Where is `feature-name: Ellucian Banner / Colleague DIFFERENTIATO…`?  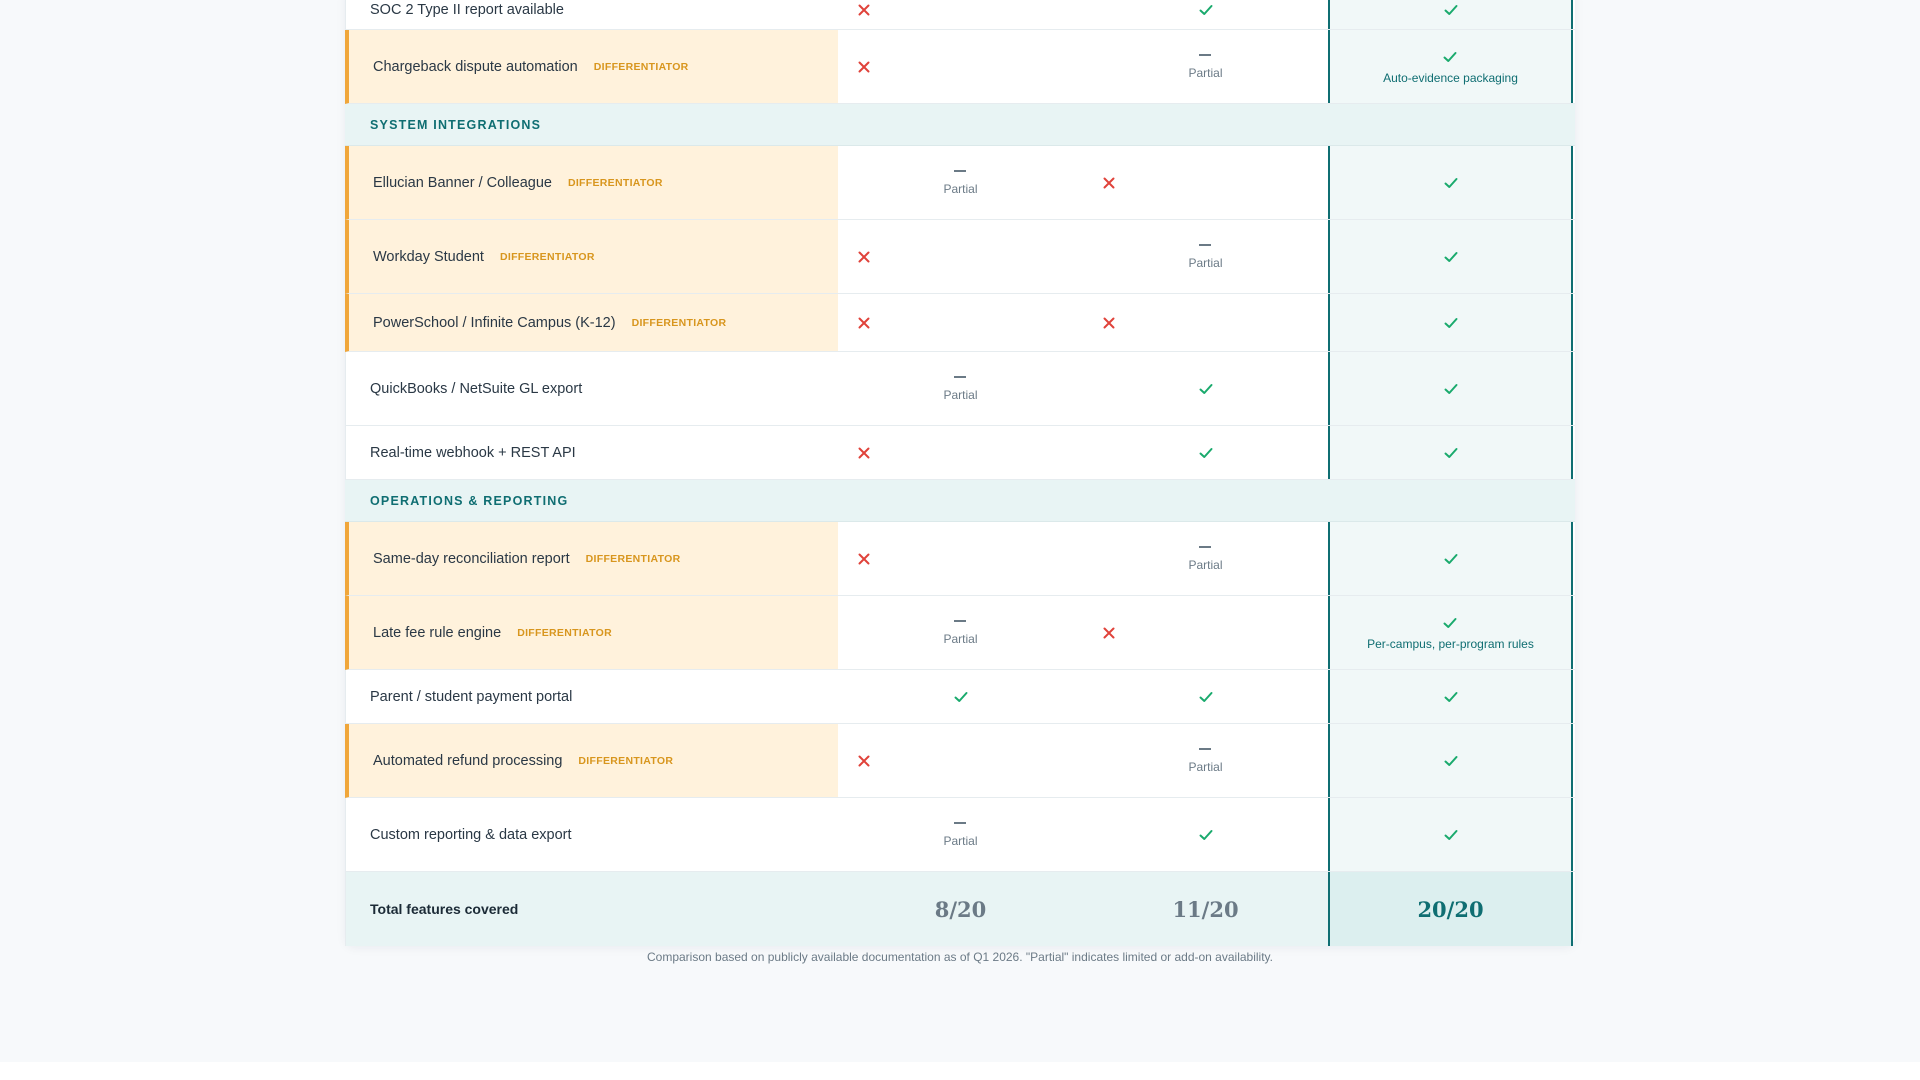
feature-name: Ellucian Banner / Colleague DIFFERENTIATO… is located at coordinates (593, 182).